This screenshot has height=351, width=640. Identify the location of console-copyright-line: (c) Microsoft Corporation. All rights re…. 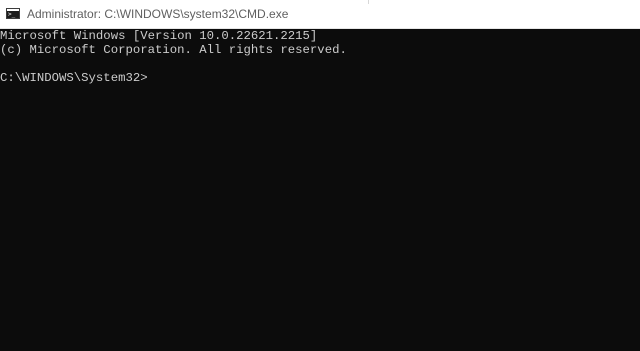
(173, 50).